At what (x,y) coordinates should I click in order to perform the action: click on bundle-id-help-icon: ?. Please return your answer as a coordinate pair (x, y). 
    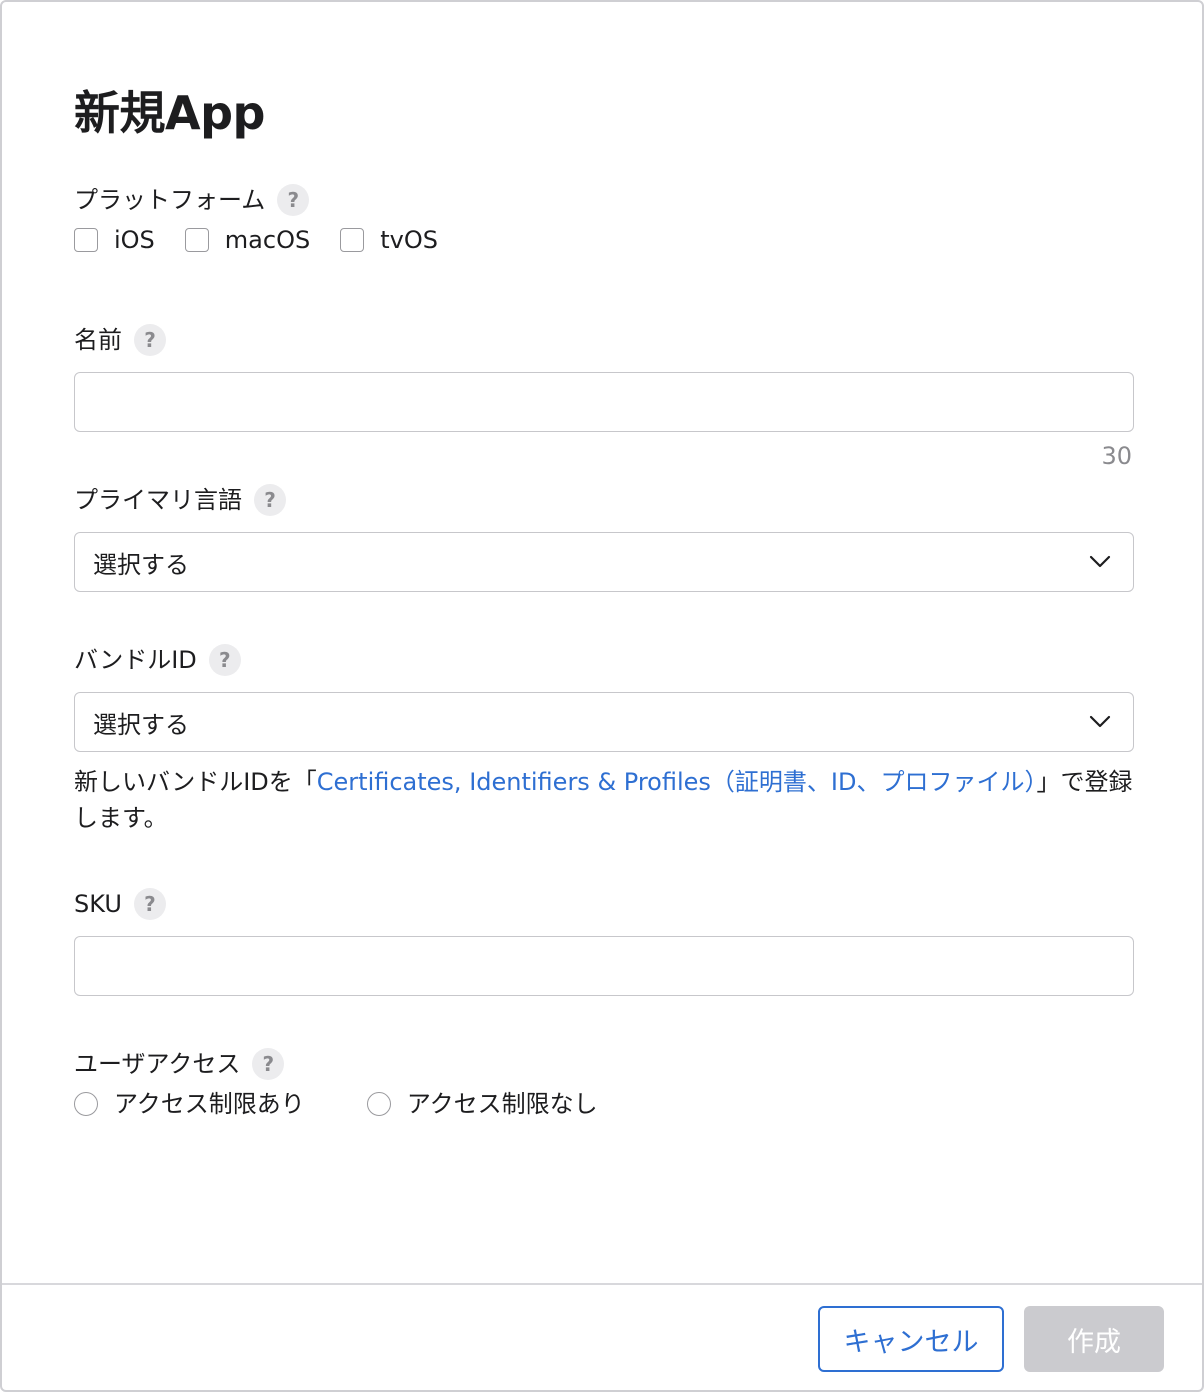
    Looking at the image, I should click on (224, 660).